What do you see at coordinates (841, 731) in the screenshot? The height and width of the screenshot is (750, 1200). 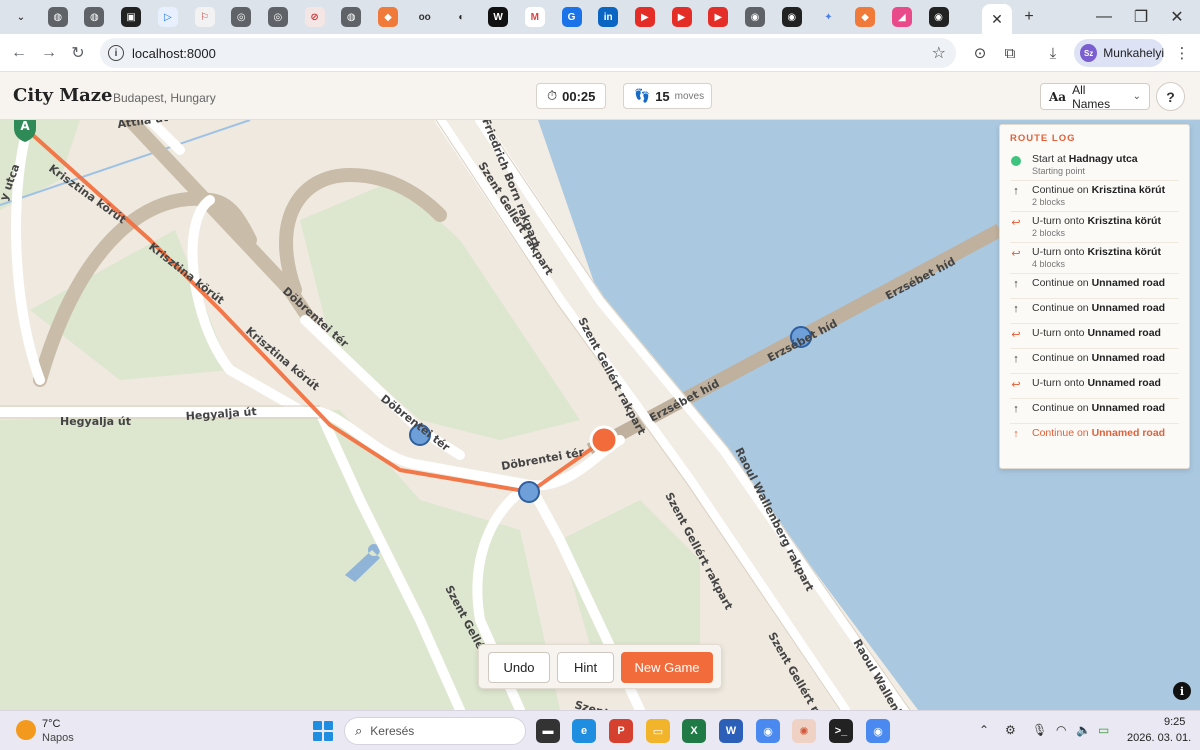 I see `terminal-icon: >_` at bounding box center [841, 731].